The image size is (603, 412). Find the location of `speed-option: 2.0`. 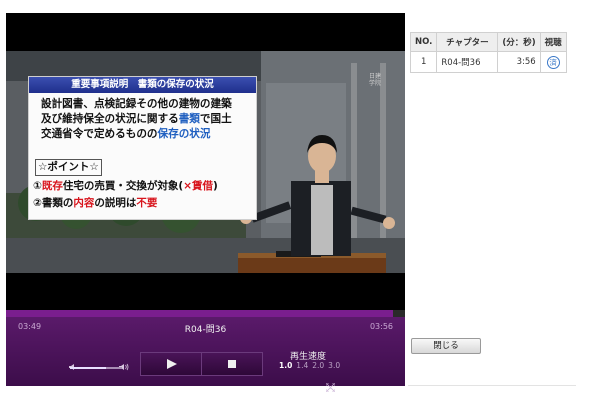

speed-option: 2.0 is located at coordinates (318, 365).